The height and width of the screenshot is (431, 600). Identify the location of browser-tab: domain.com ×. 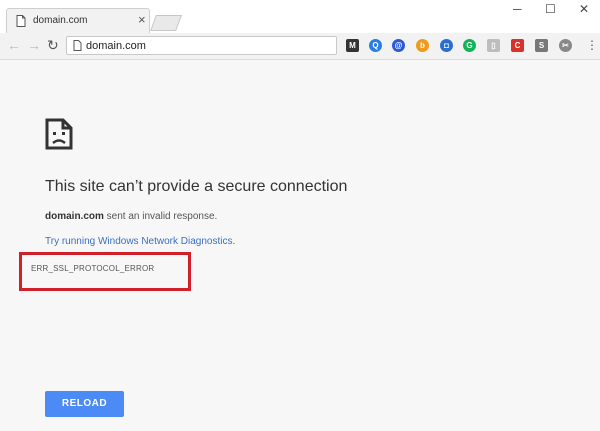
(78, 20).